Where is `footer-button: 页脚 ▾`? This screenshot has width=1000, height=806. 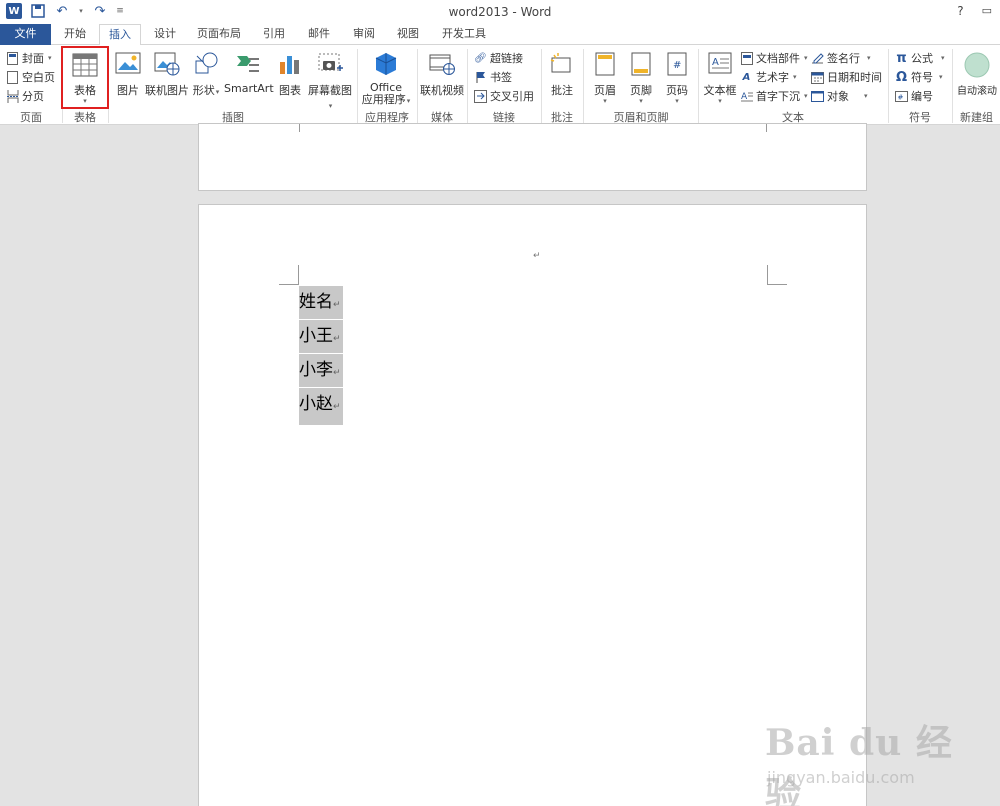 footer-button: 页脚 ▾ is located at coordinates (641, 77).